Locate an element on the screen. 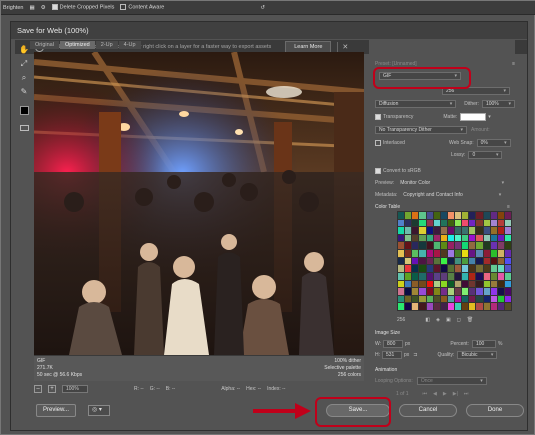  link-icon: ⊐ is located at coordinates (415, 355).